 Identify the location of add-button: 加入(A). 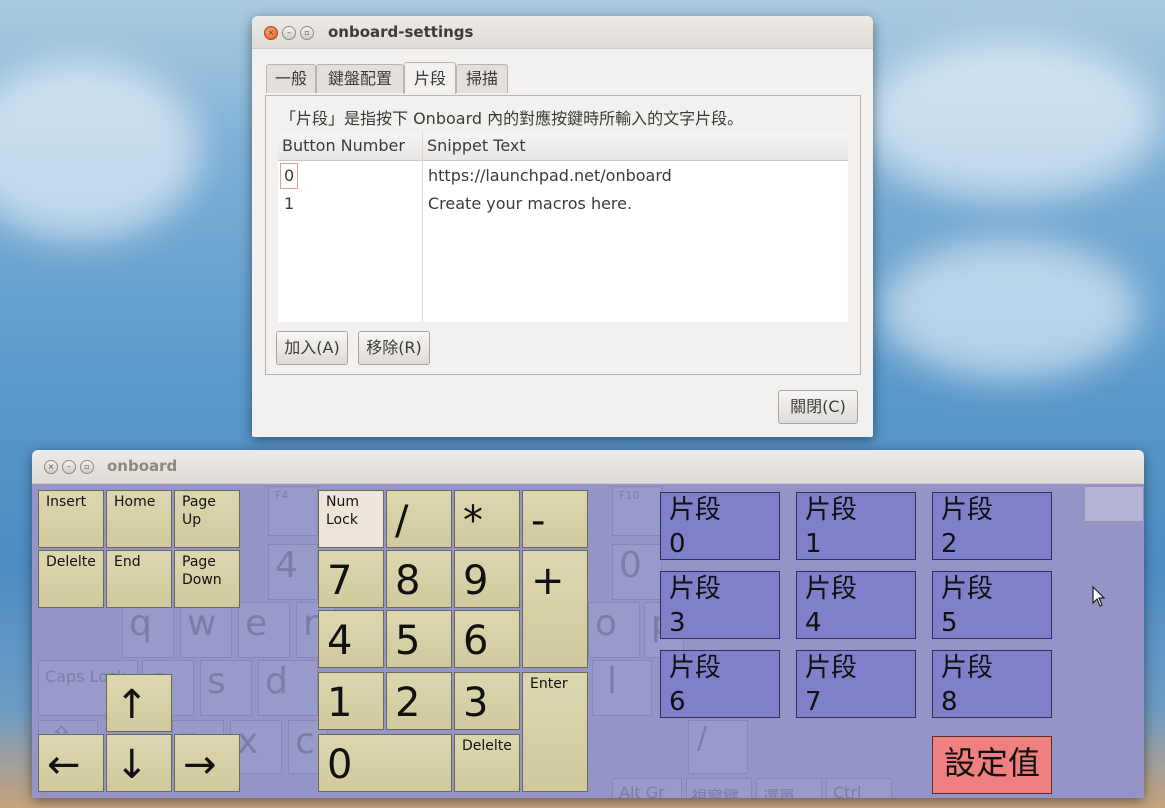
(312, 348).